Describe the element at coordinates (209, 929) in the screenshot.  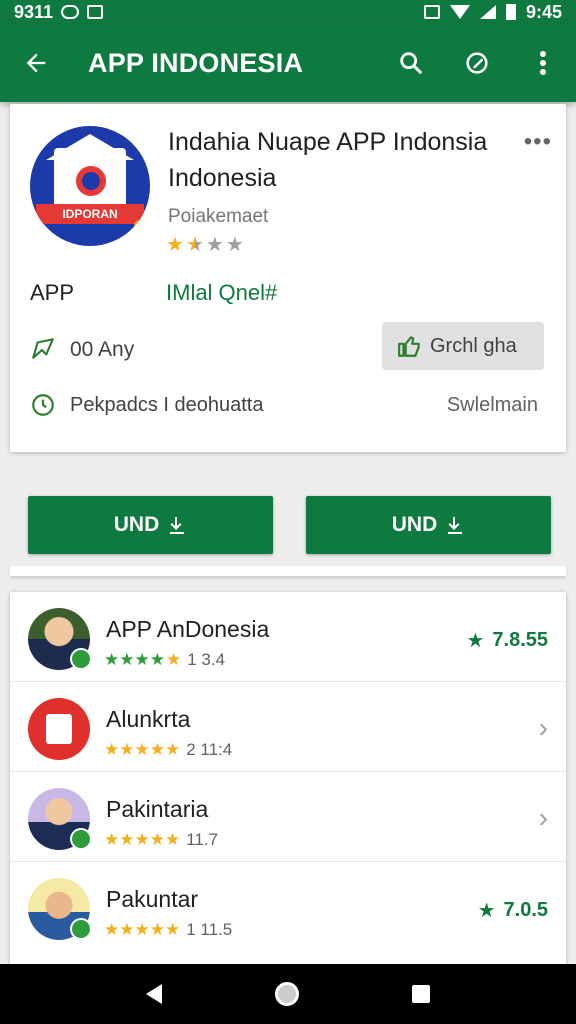
I see `rating-text: 1 11.5` at that location.